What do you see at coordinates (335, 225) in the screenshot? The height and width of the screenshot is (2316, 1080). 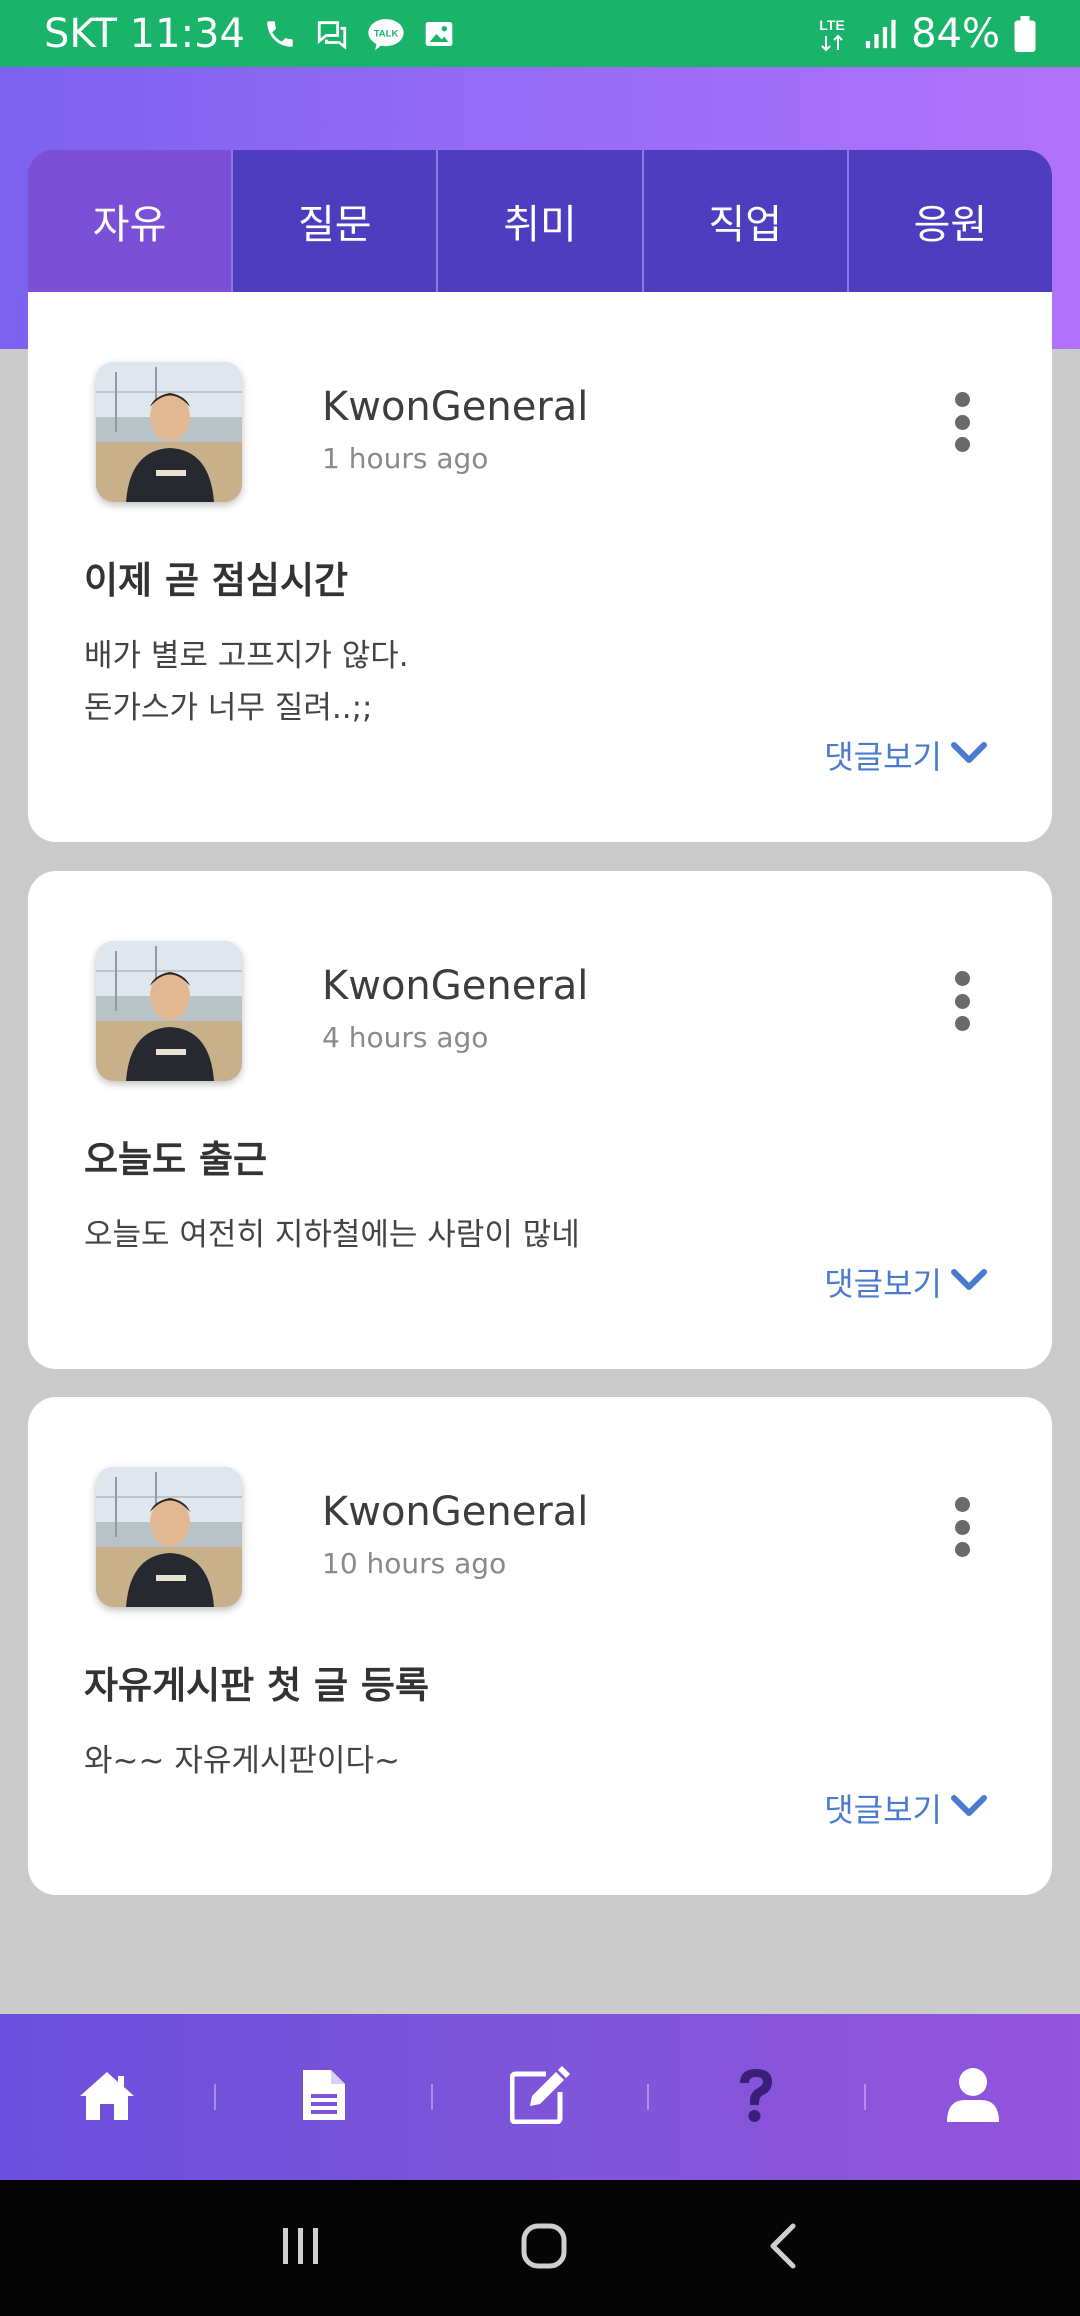 I see `tab-label: 질문` at bounding box center [335, 225].